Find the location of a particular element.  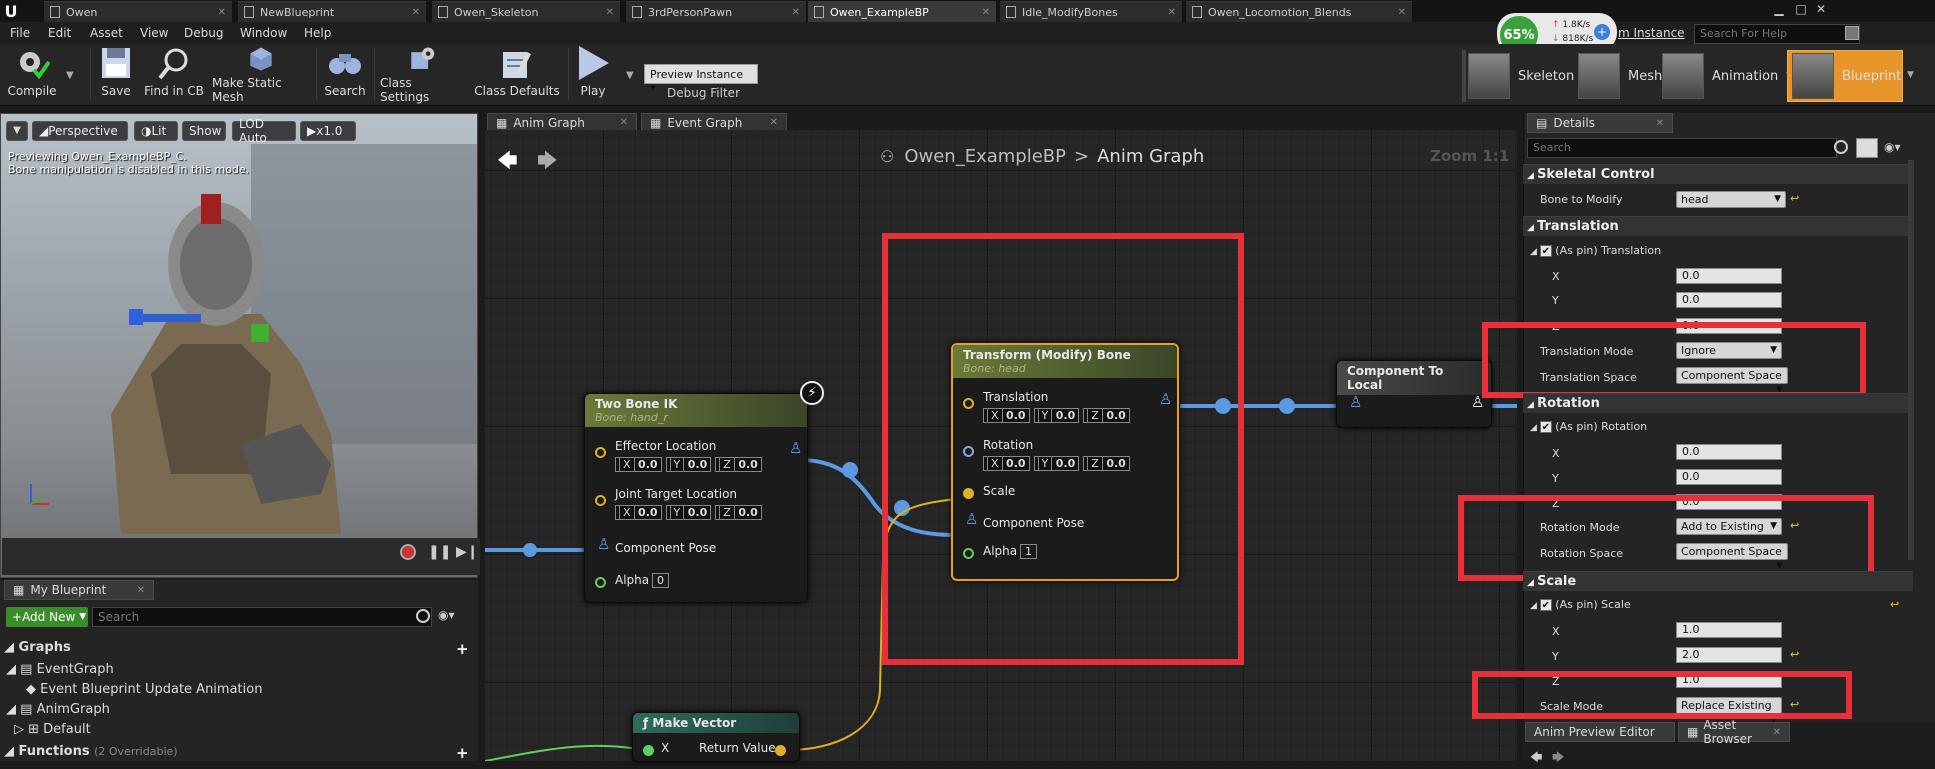

tree-item-animgraph: ◢ ▤ AnimGraph is located at coordinates (58, 709).